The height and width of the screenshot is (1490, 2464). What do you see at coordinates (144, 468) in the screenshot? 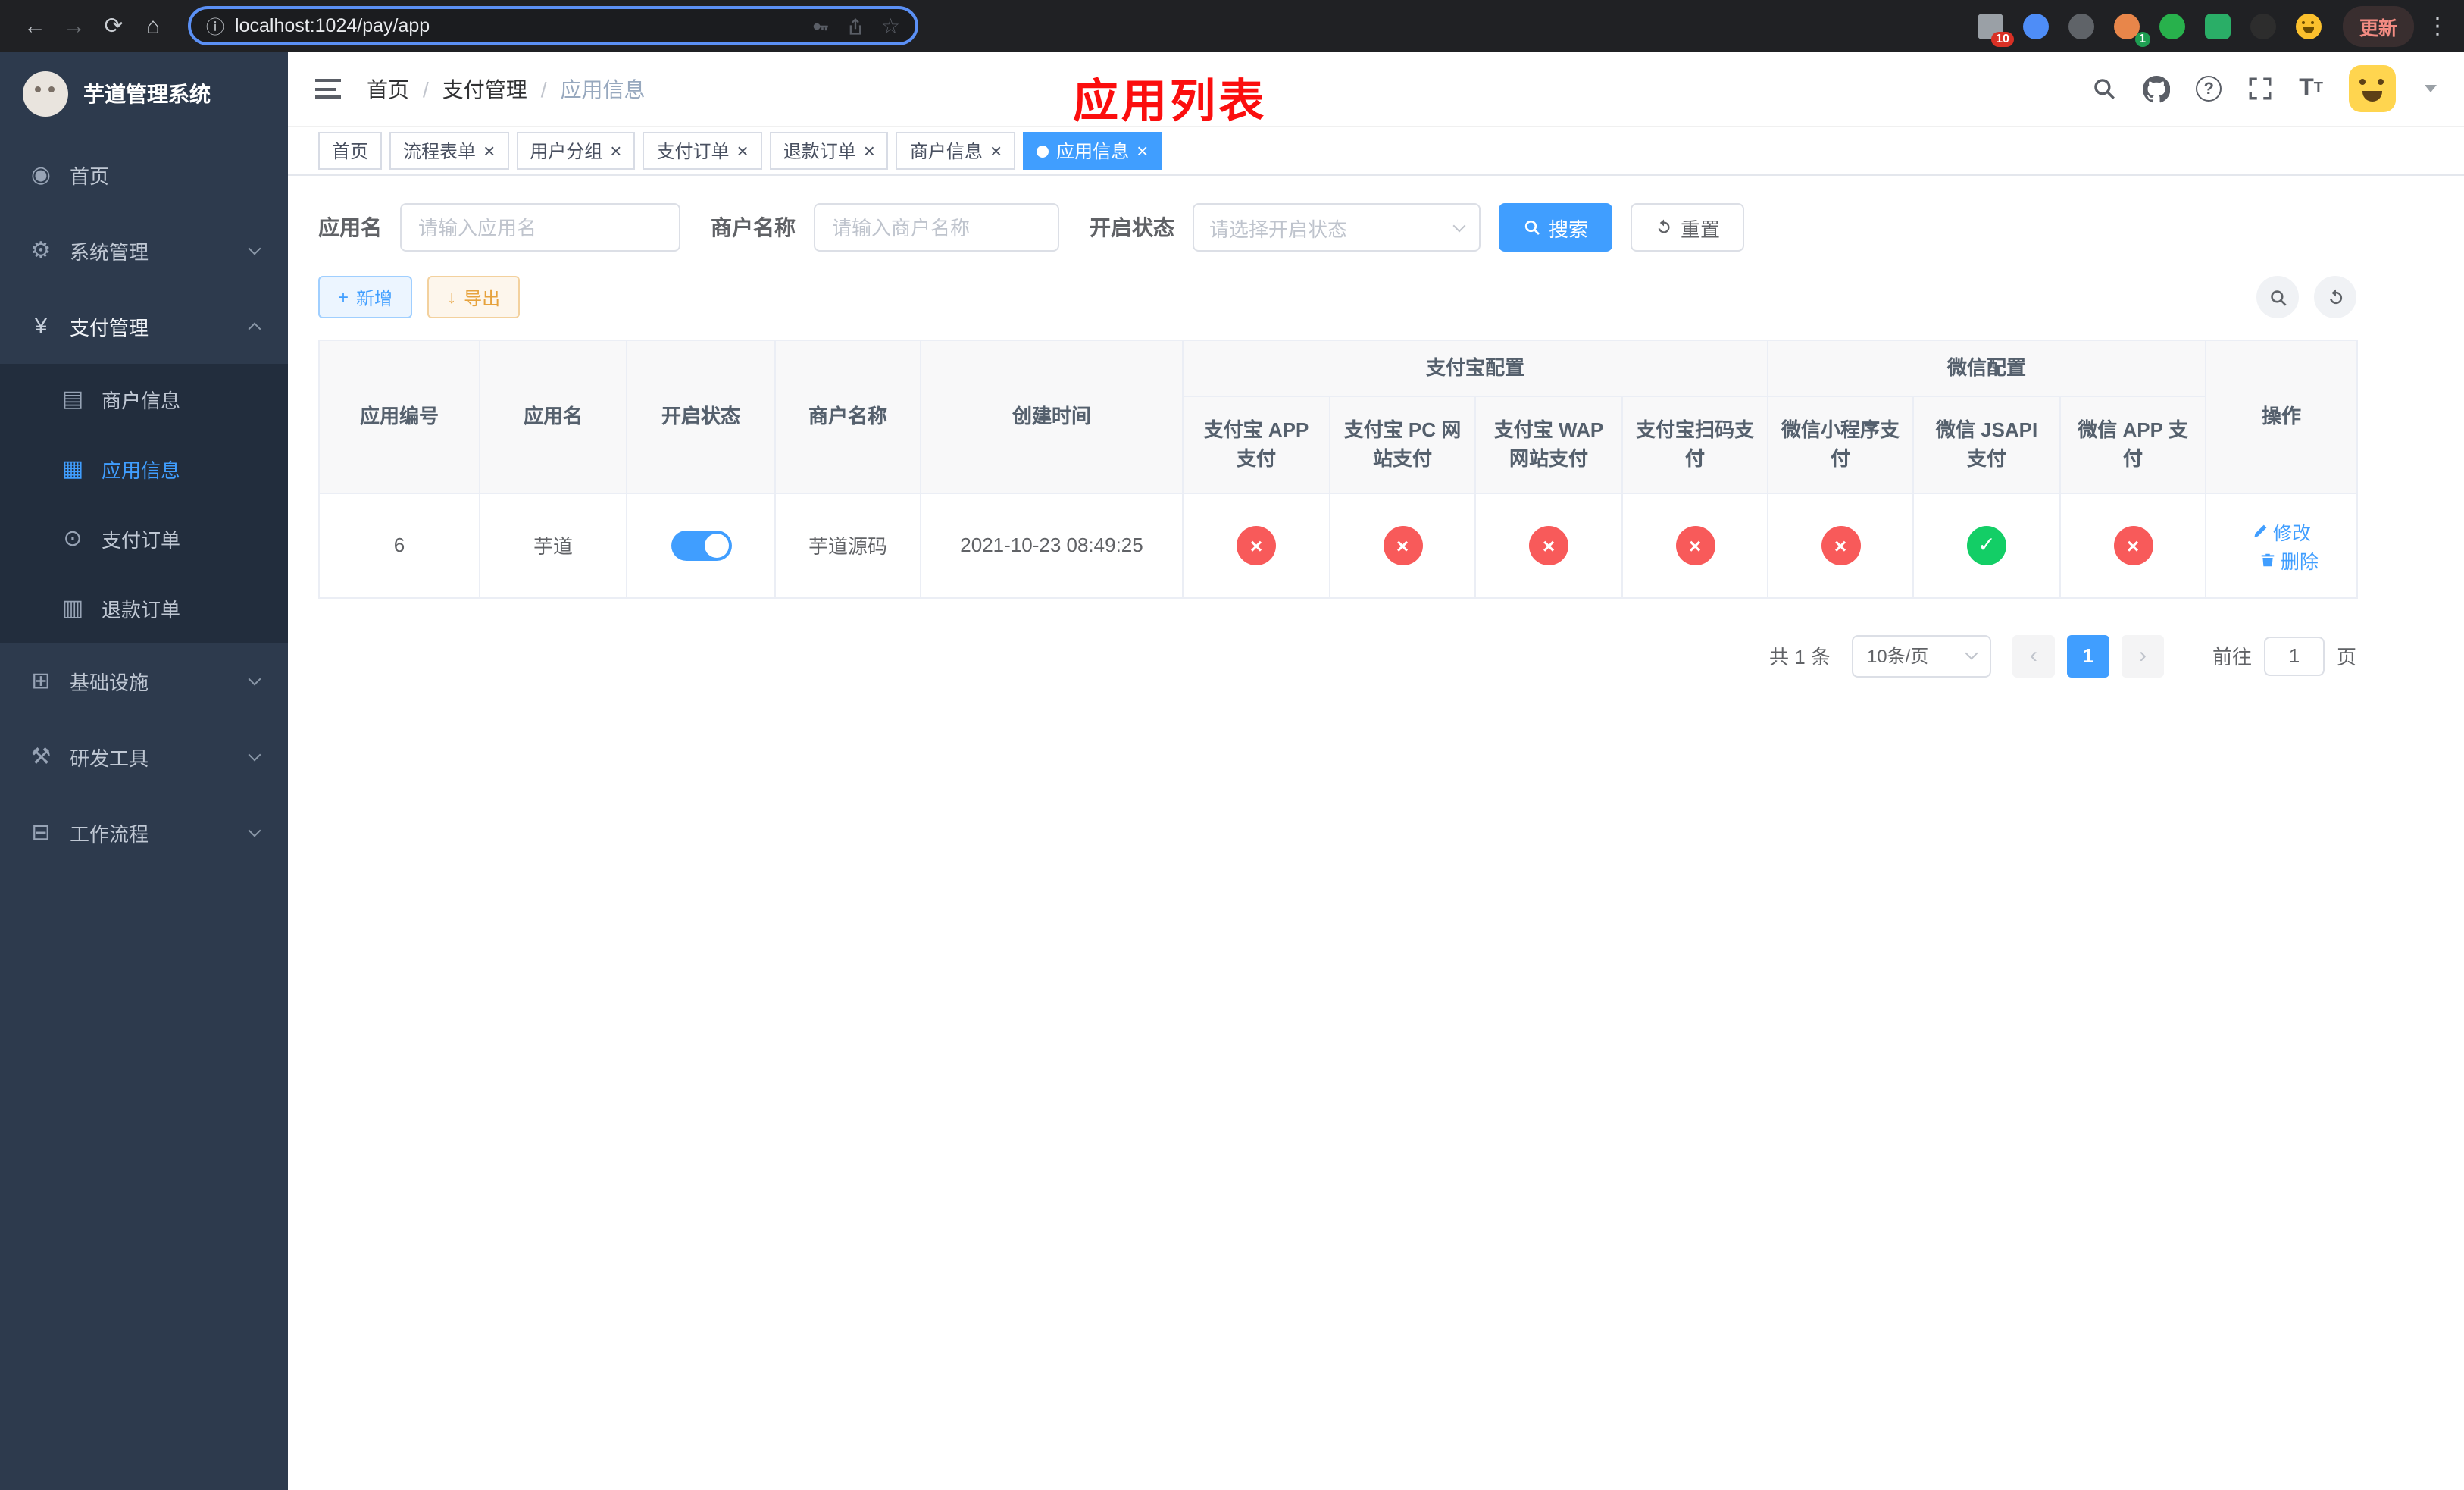
I see `sidebar-item-app-info: ▦ 应用信息` at bounding box center [144, 468].